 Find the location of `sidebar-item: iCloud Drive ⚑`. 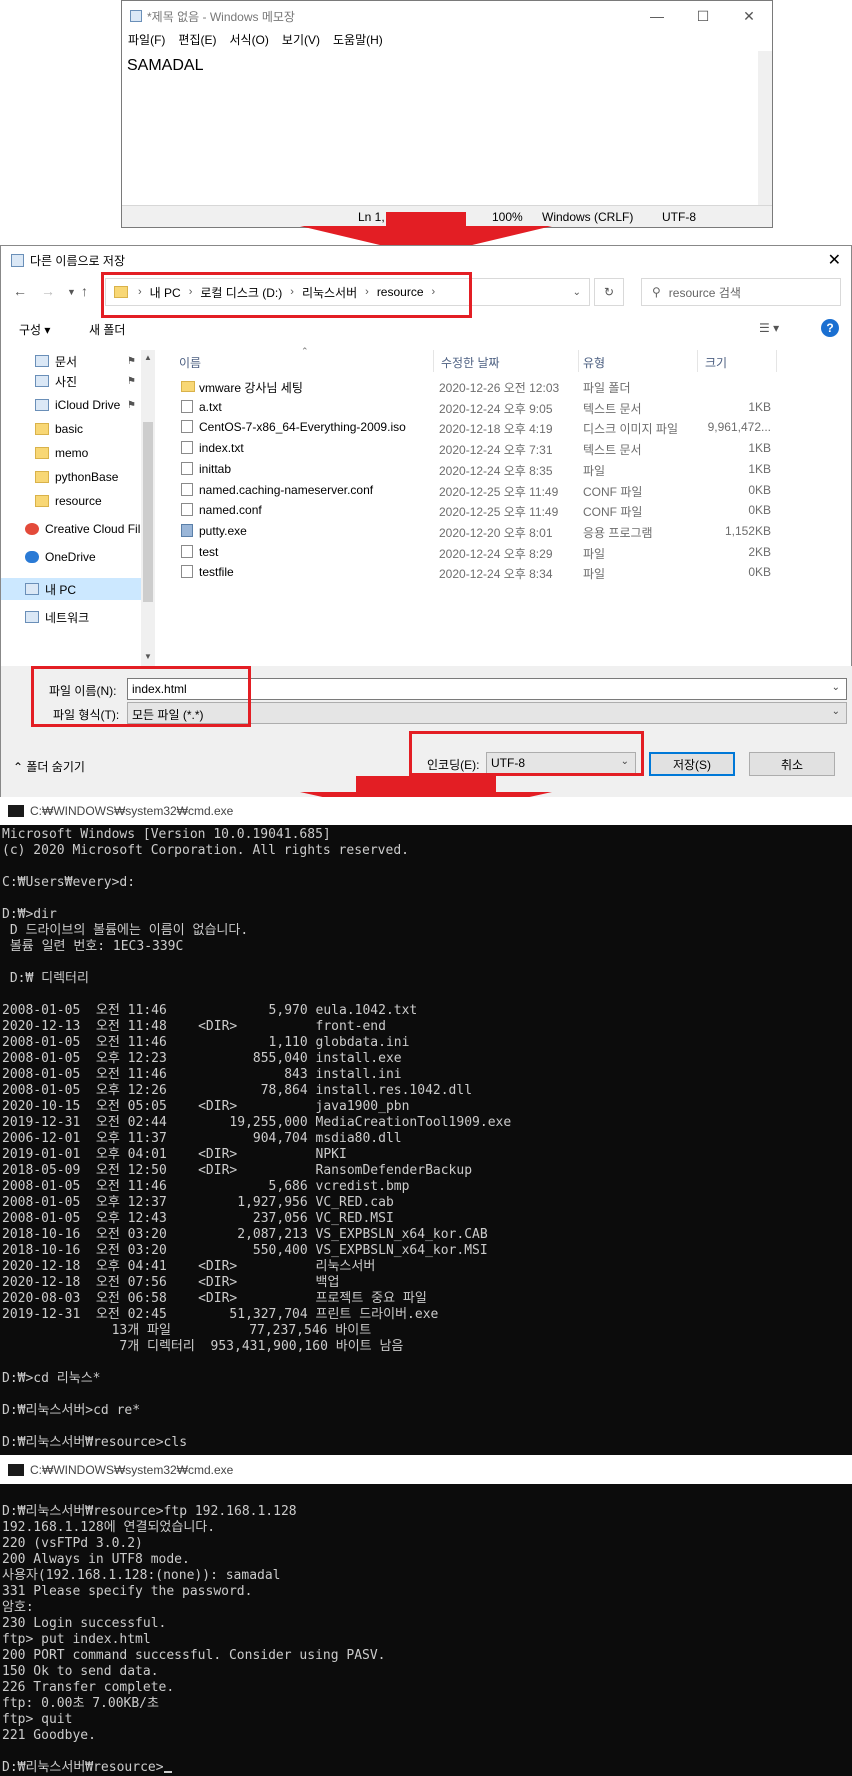

sidebar-item: iCloud Drive ⚑ is located at coordinates (71, 405).